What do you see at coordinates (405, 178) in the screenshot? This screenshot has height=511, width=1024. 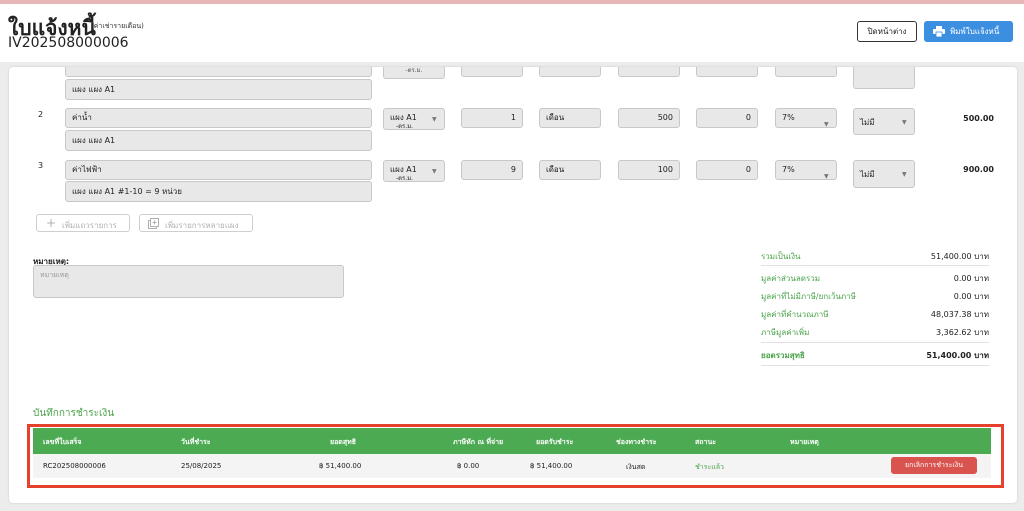 I see `row3-unit-sub-label: -ตร.ม.` at bounding box center [405, 178].